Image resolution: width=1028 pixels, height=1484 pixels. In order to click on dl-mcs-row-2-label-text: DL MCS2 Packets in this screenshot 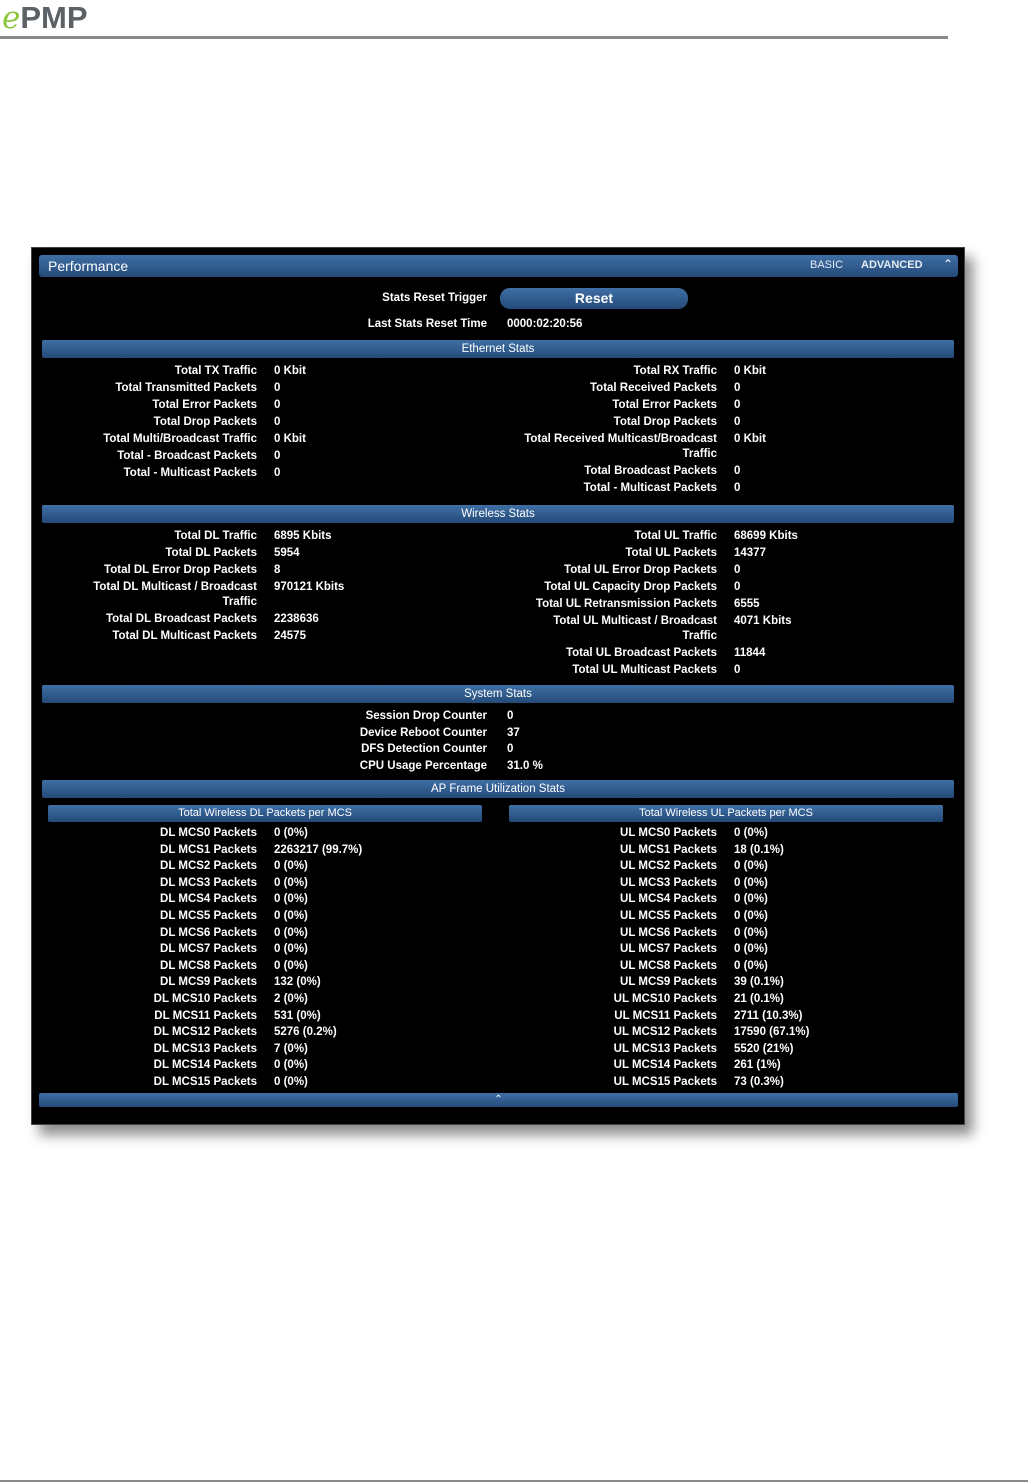, I will do `click(208, 866)`.